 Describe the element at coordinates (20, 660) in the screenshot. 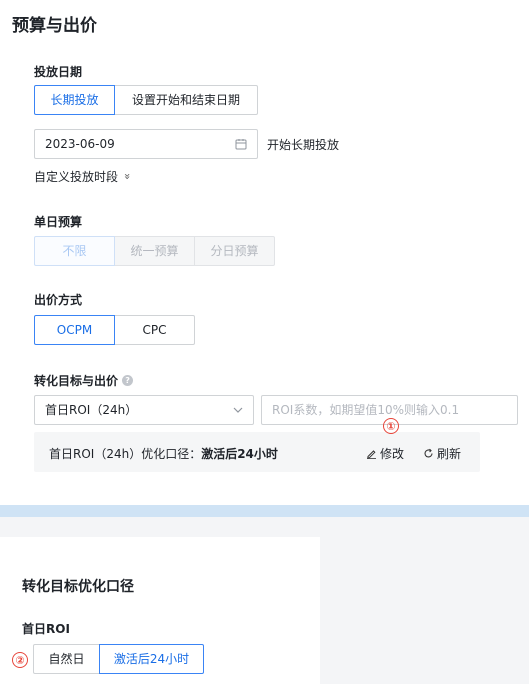

I see `annotation-marker-2: ②` at that location.